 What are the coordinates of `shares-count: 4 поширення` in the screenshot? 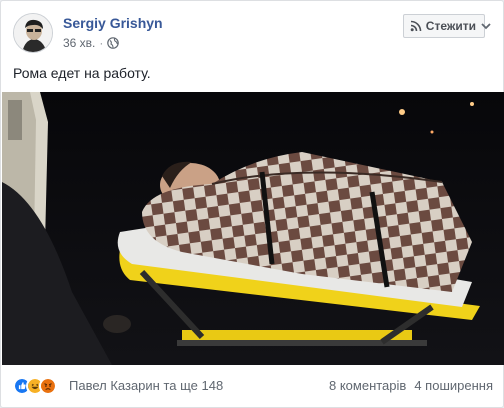 It's located at (453, 385).